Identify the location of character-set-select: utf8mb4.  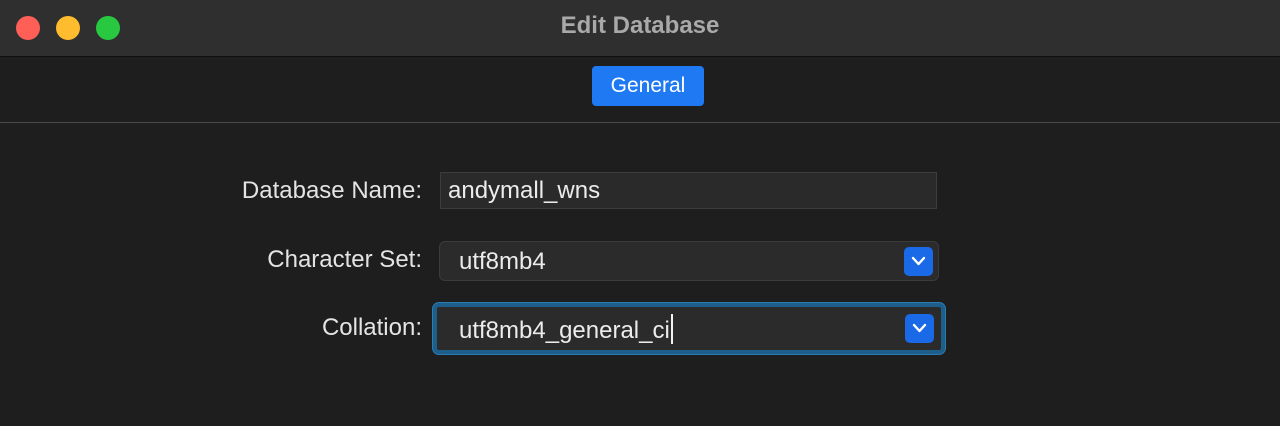
(689, 261).